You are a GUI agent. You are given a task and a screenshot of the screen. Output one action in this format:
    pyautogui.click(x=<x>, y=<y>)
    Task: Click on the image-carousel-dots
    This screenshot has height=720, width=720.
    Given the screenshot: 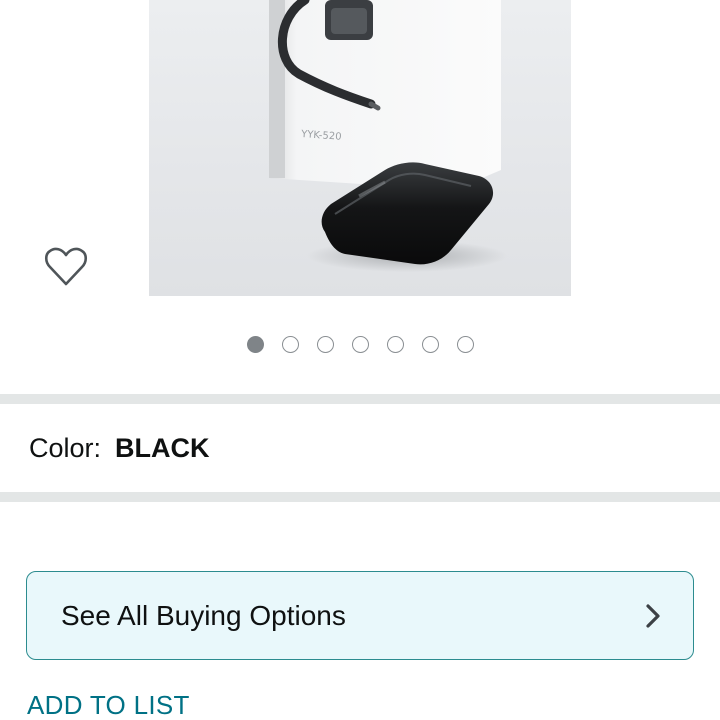 What is the action you would take?
    pyautogui.click(x=360, y=344)
    